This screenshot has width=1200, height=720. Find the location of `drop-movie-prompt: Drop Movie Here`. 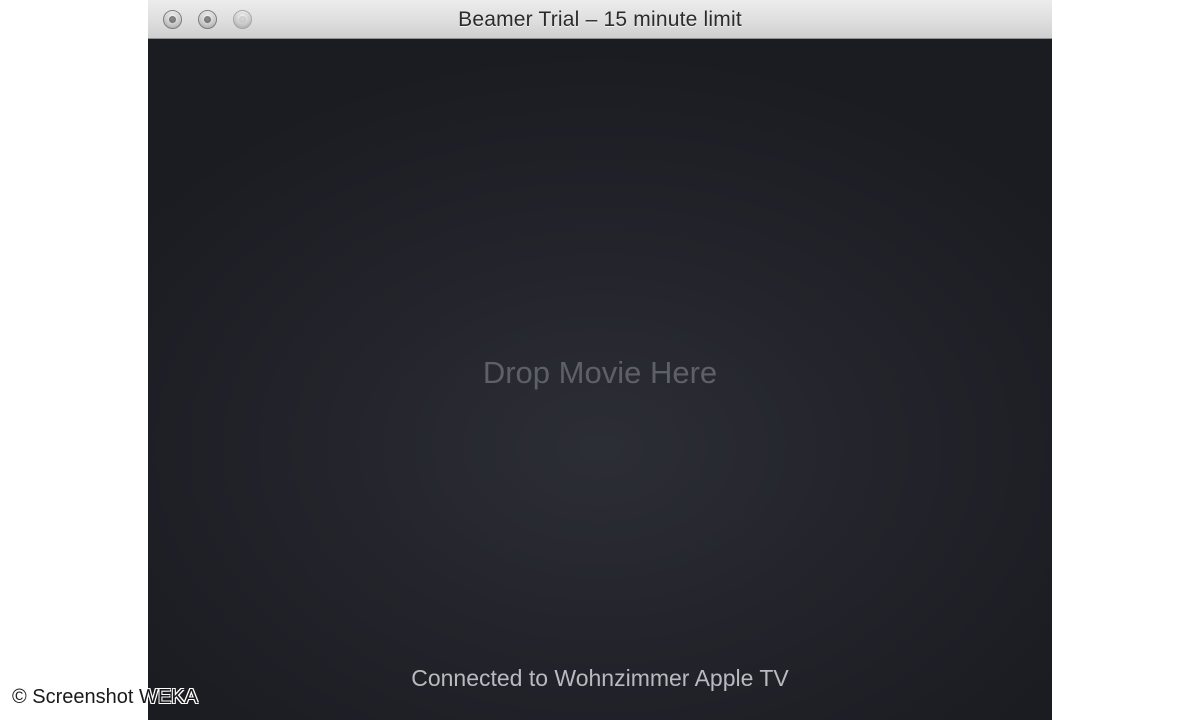

drop-movie-prompt: Drop Movie Here is located at coordinates (600, 372).